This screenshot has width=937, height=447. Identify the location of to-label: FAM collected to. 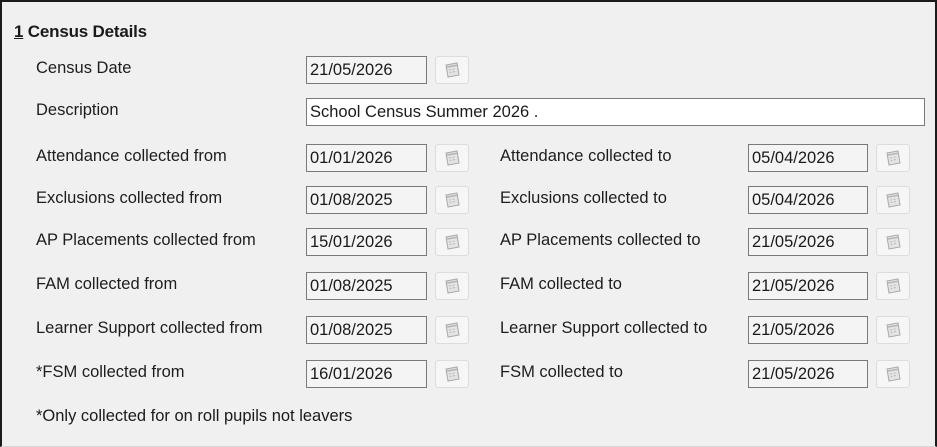
(561, 284).